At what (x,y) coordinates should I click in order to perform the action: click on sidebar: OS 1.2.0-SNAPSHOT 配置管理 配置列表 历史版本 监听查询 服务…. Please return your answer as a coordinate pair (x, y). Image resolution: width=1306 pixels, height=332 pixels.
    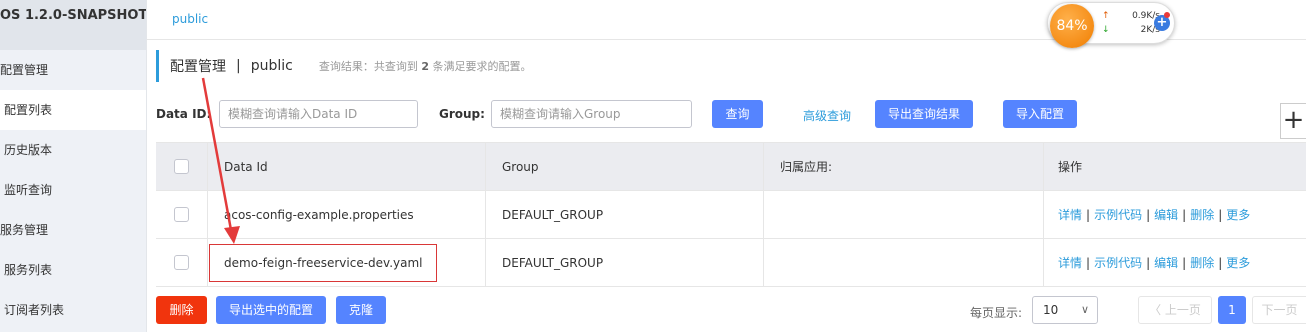
    Looking at the image, I should click on (73, 166).